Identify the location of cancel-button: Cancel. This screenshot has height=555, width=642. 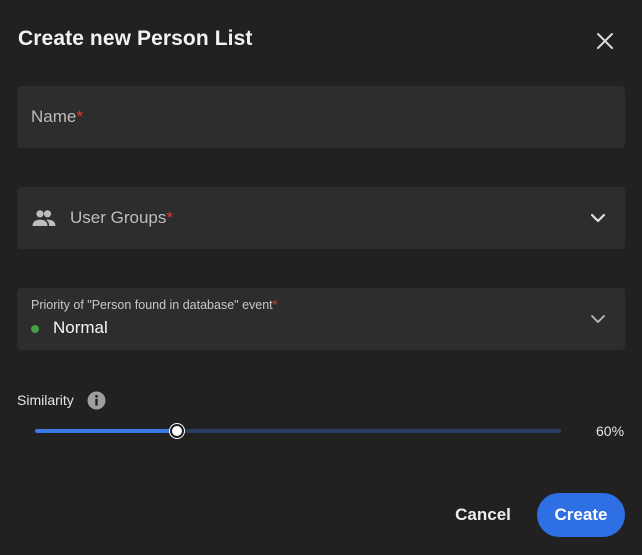
(483, 515).